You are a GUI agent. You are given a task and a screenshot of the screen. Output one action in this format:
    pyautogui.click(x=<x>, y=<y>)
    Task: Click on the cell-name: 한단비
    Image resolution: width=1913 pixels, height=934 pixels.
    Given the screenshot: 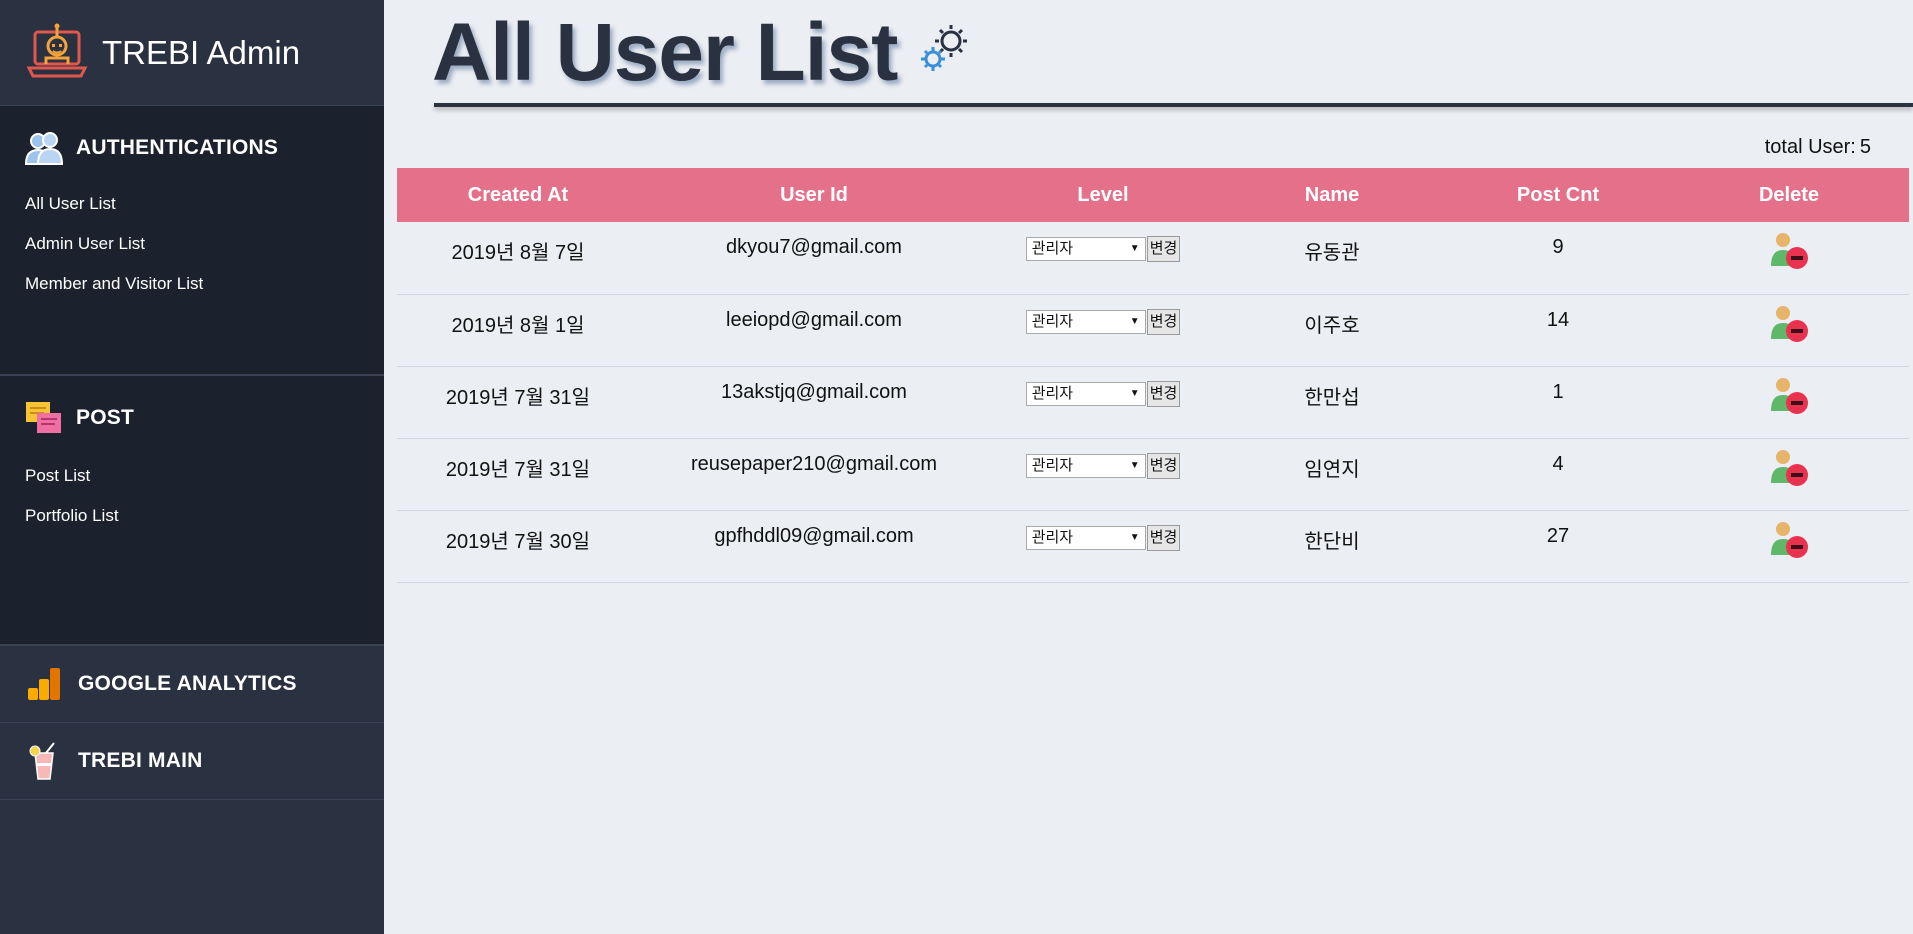 What is the action you would take?
    pyautogui.click(x=1332, y=546)
    